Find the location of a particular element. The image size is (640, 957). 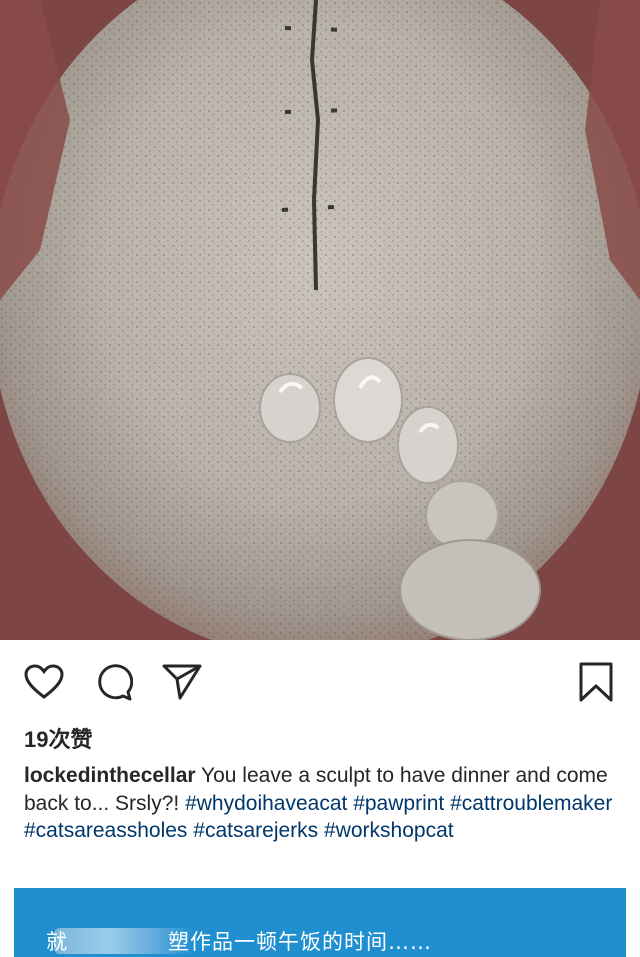

send-icon is located at coordinates (182, 682).